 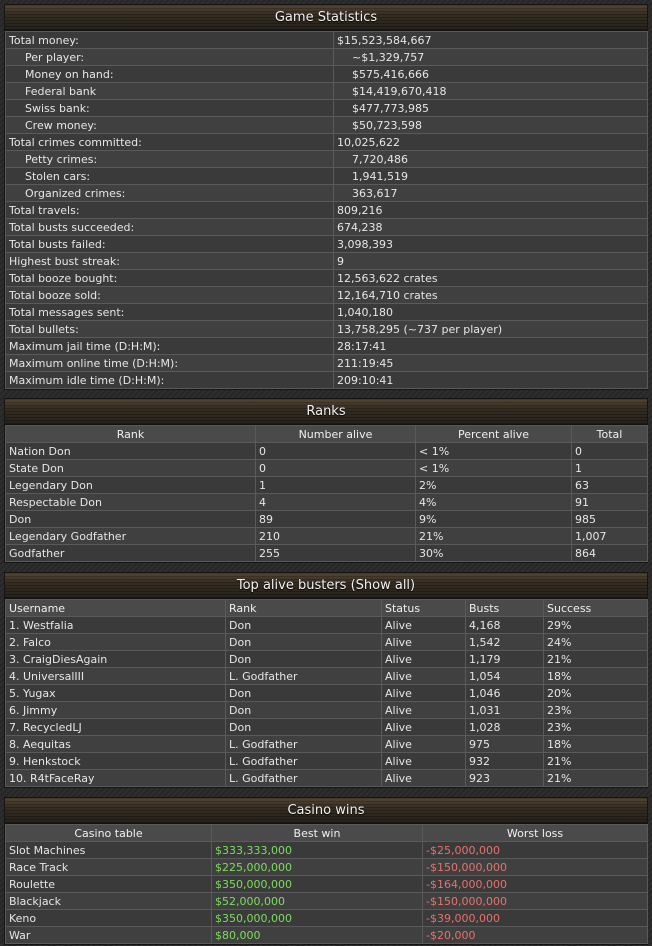 What do you see at coordinates (326, 761) in the screenshot?
I see `buster-row: 9. Henkstock L. Godfather Alive 932 21%` at bounding box center [326, 761].